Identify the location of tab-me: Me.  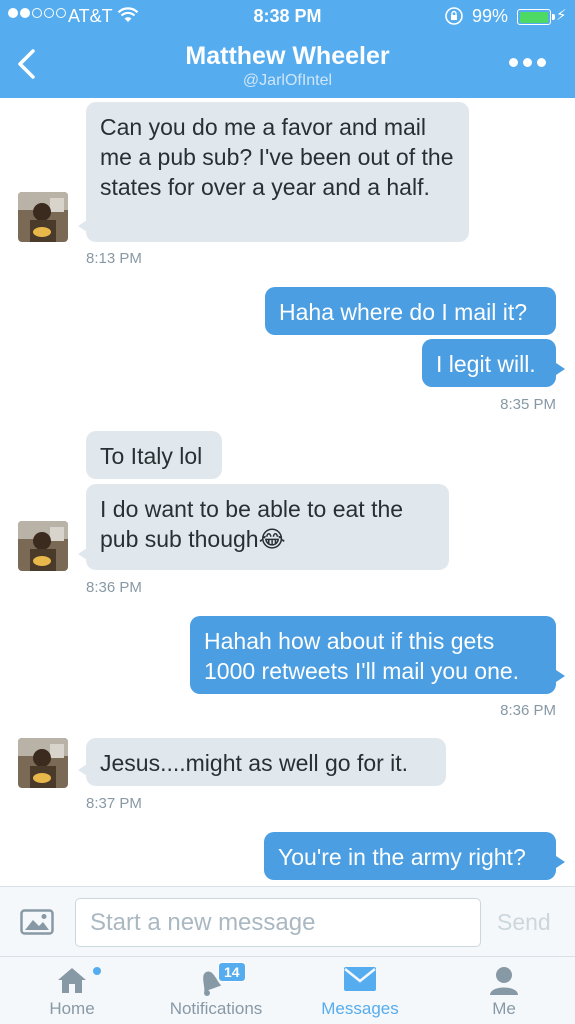
(504, 990).